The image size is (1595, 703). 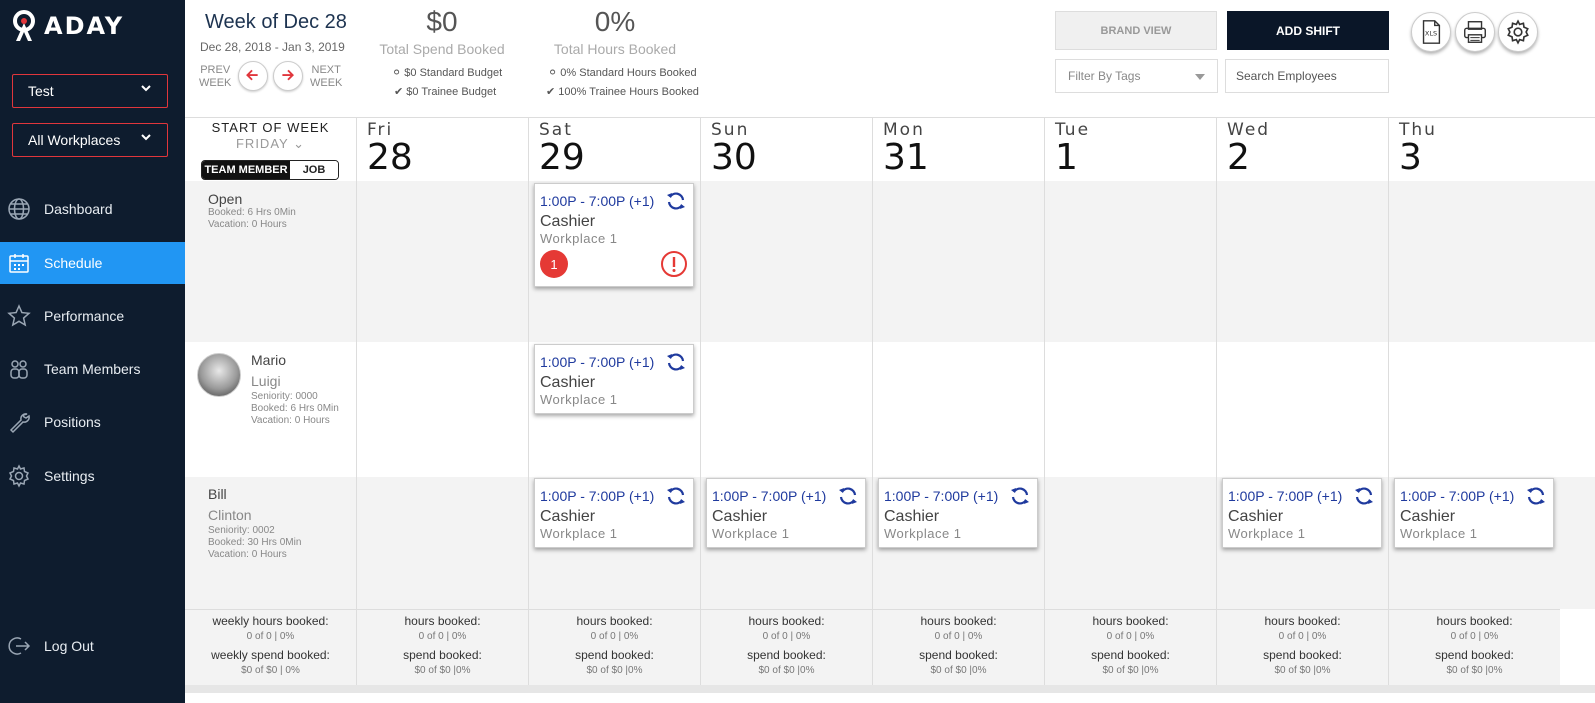 What do you see at coordinates (19, 263) in the screenshot?
I see `calendar-icon` at bounding box center [19, 263].